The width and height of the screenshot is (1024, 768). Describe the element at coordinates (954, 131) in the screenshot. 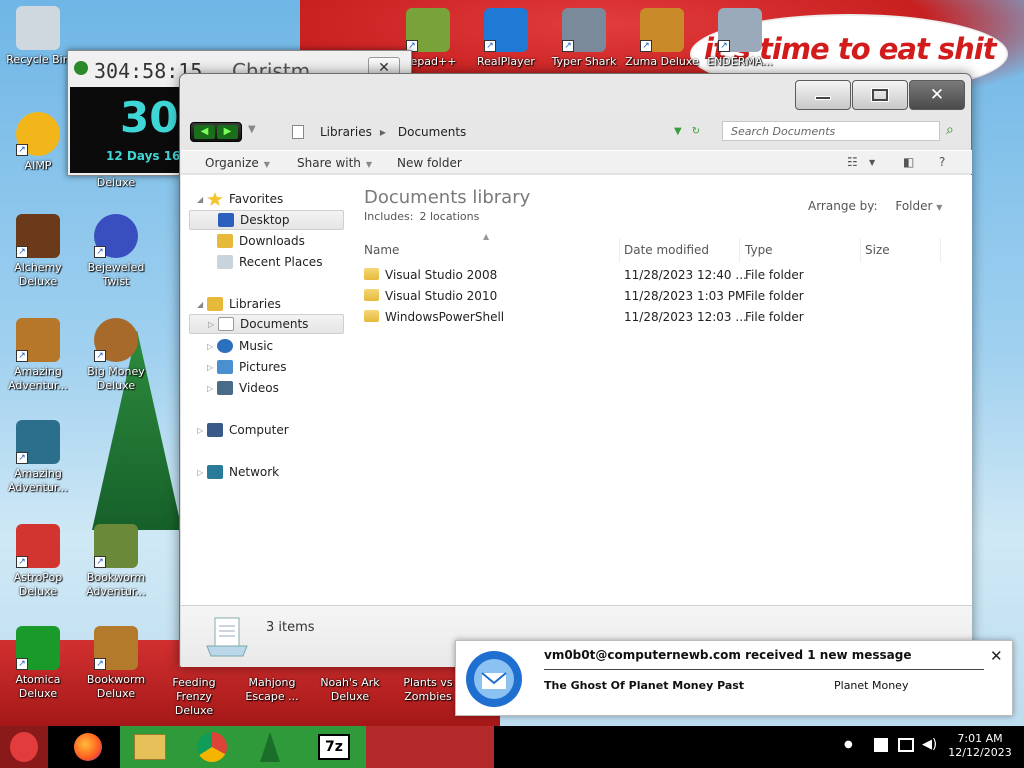

I see `search-icon: ⌕` at that location.